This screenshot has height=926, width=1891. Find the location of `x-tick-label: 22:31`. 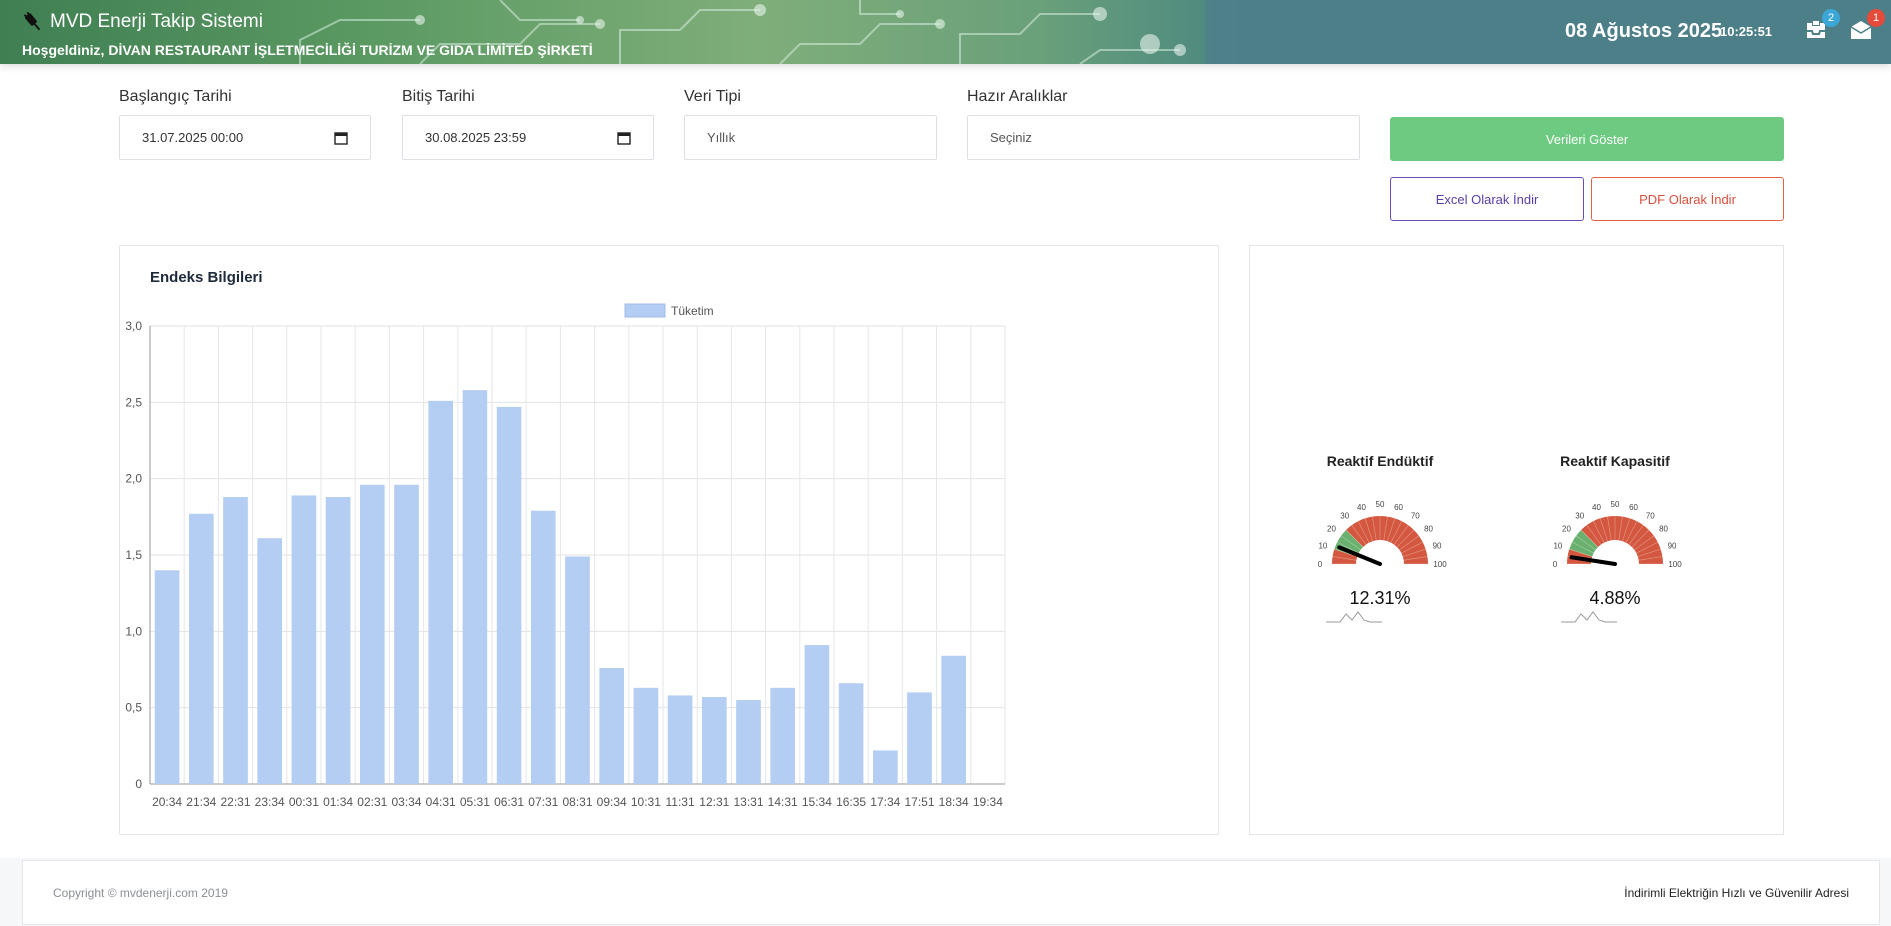

x-tick-label: 22:31 is located at coordinates (235, 802).